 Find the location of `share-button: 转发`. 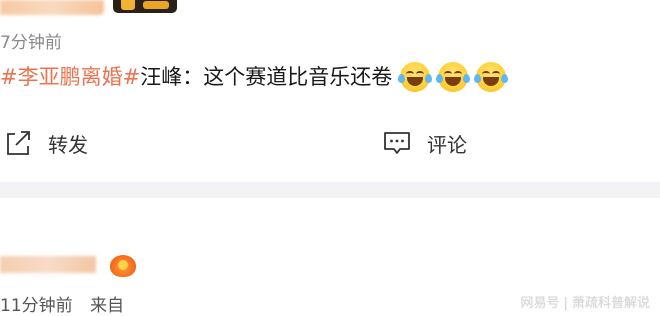

share-button: 转发 is located at coordinates (46, 143).